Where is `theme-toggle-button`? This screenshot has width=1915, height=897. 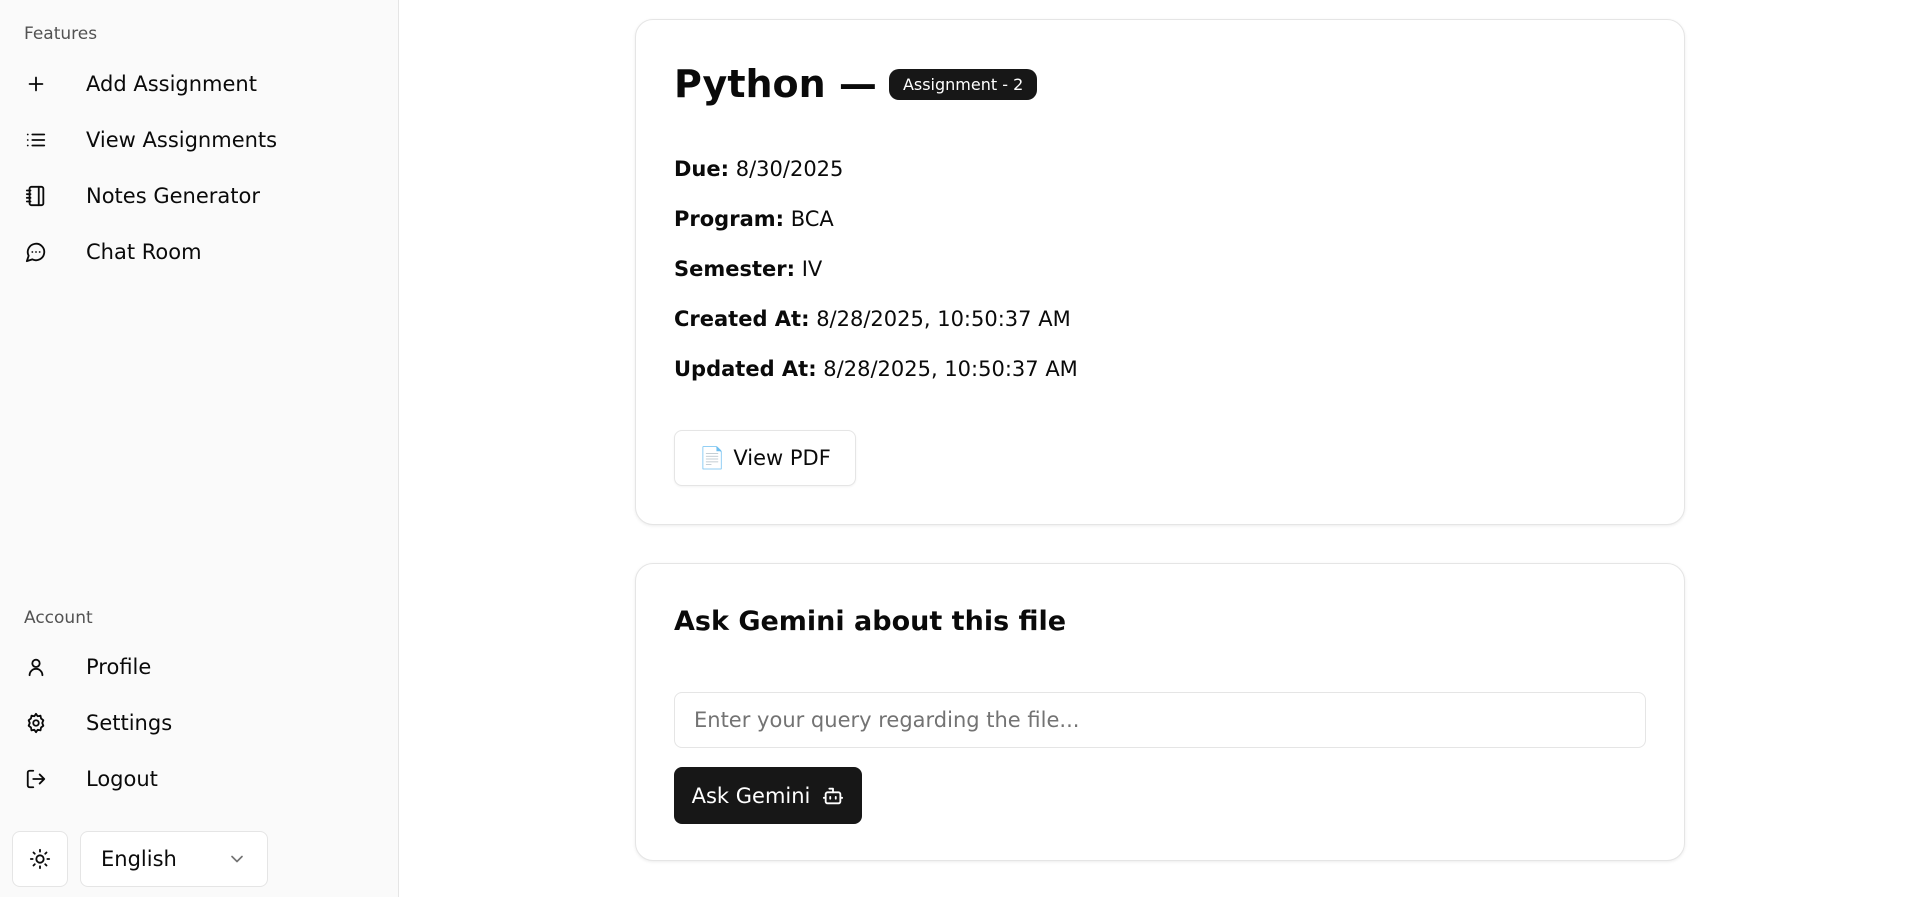 theme-toggle-button is located at coordinates (40, 859).